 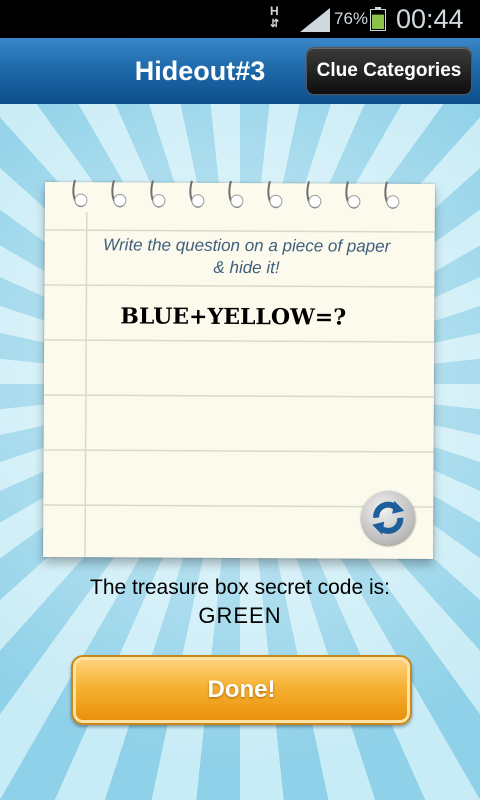 What do you see at coordinates (240, 19) in the screenshot?
I see `status-bar: H ⇵ 76% 00:44` at bounding box center [240, 19].